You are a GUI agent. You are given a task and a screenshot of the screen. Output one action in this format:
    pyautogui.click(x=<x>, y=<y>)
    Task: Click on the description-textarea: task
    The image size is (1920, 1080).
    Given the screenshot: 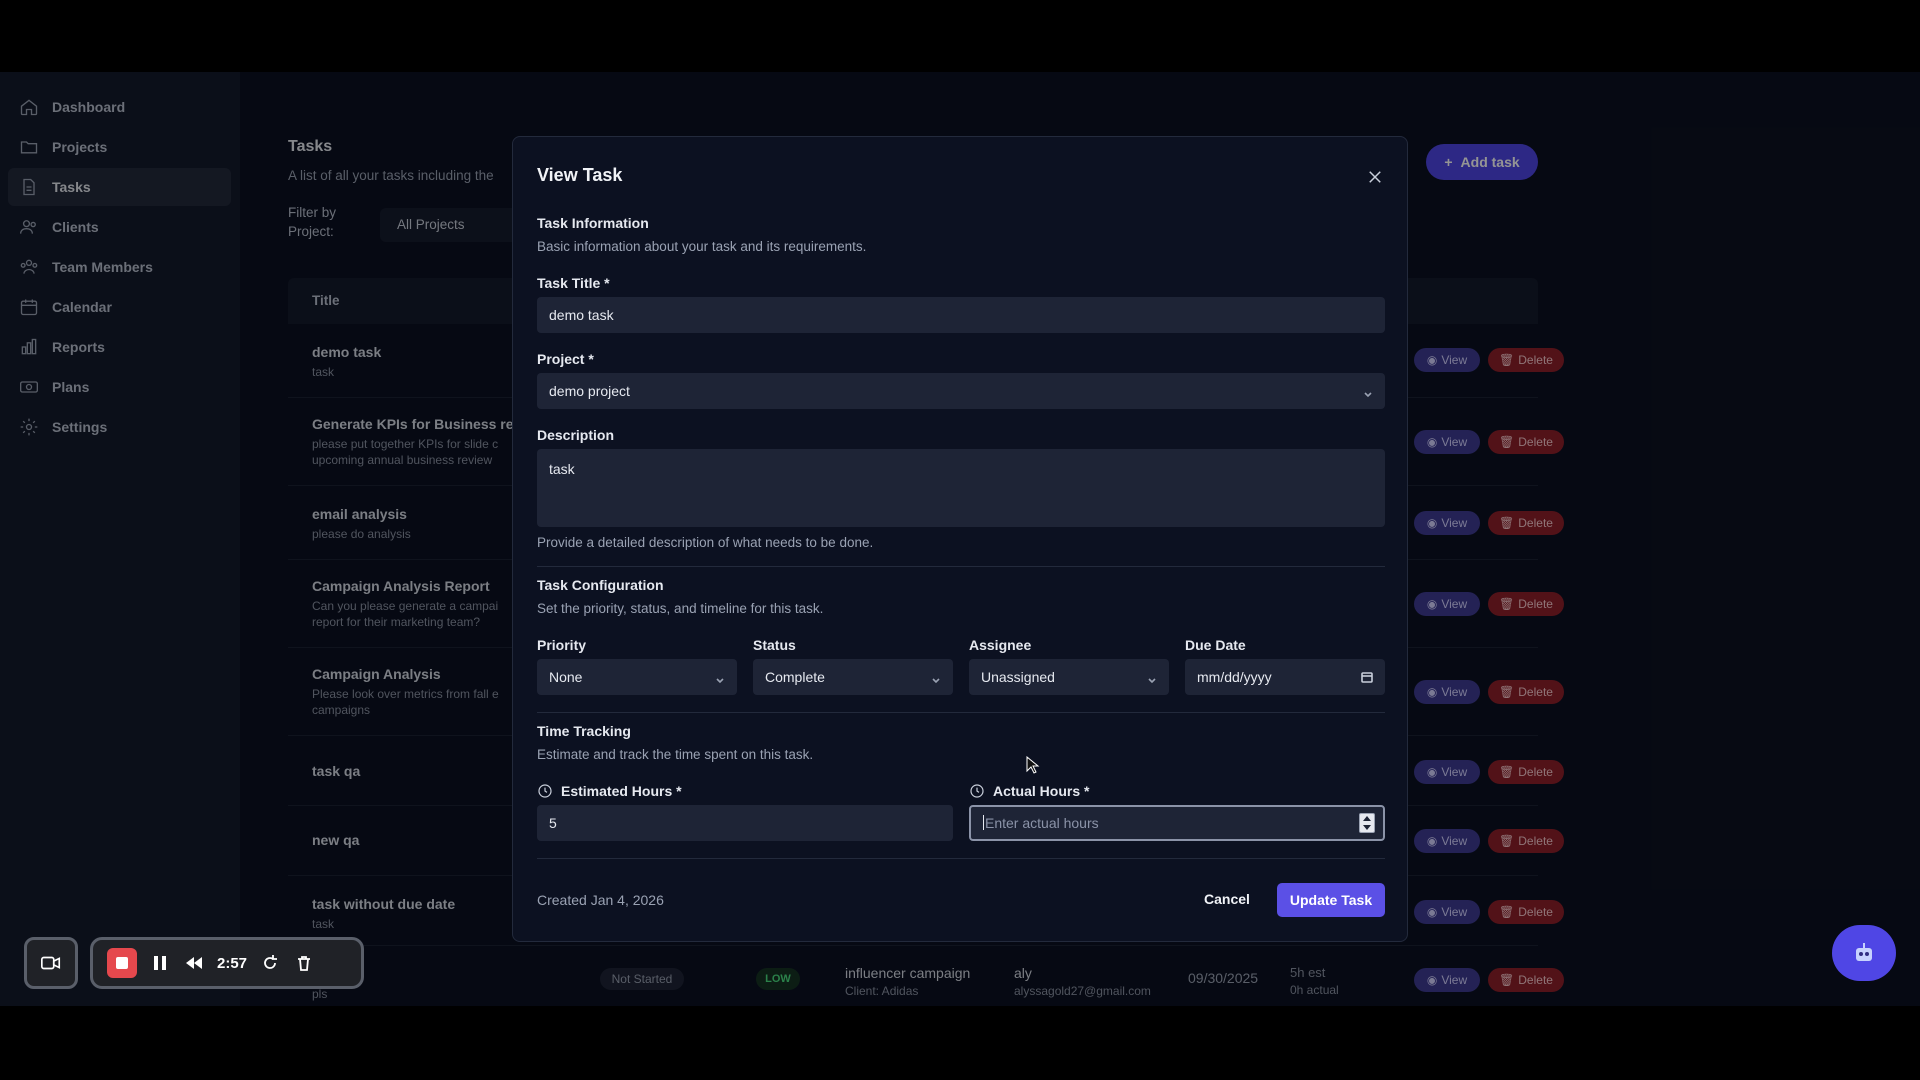 What is the action you would take?
    pyautogui.click(x=961, y=488)
    